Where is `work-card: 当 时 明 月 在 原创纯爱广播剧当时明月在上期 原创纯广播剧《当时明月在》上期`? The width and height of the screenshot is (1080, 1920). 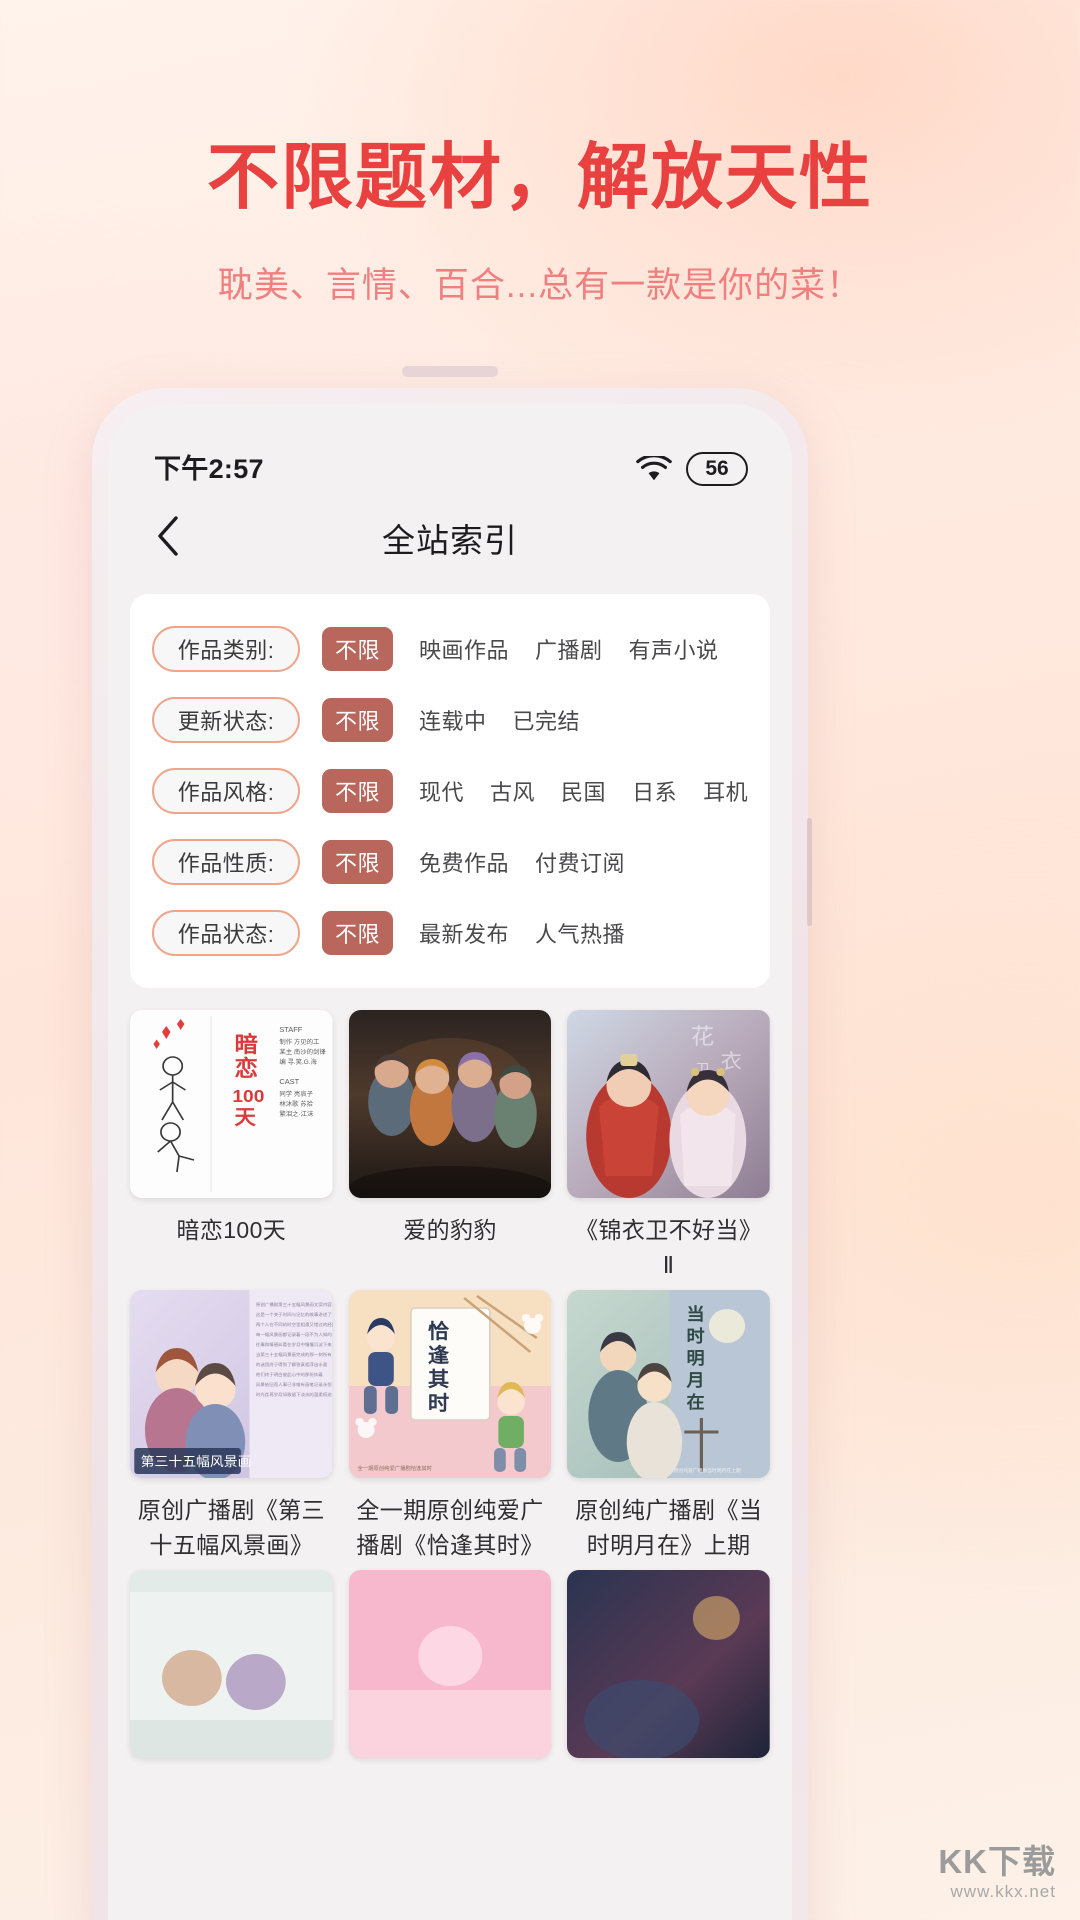 work-card: 当 时 明 月 在 原创纯爱广播剧当时明月在上期 原创纯广播剧《当时明月在》上期 is located at coordinates (668, 1426).